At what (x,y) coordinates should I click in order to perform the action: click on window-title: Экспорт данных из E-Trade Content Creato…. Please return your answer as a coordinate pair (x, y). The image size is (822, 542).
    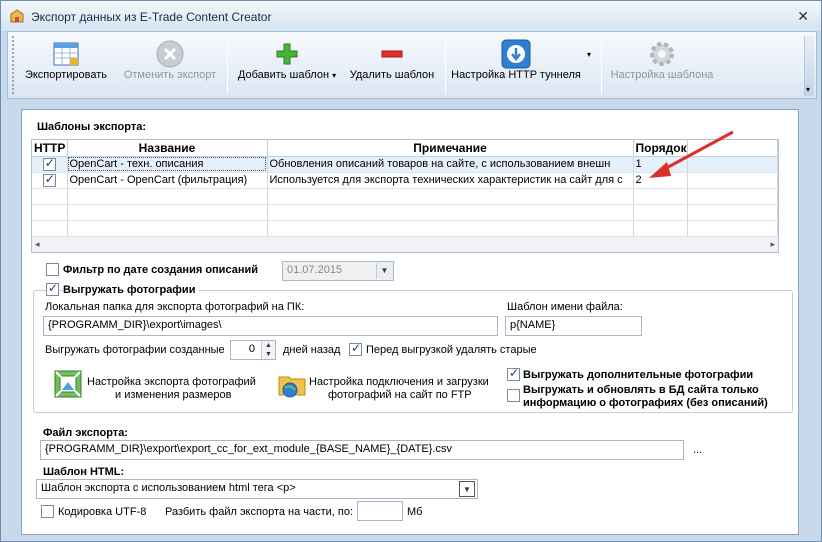
    Looking at the image, I should click on (151, 17).